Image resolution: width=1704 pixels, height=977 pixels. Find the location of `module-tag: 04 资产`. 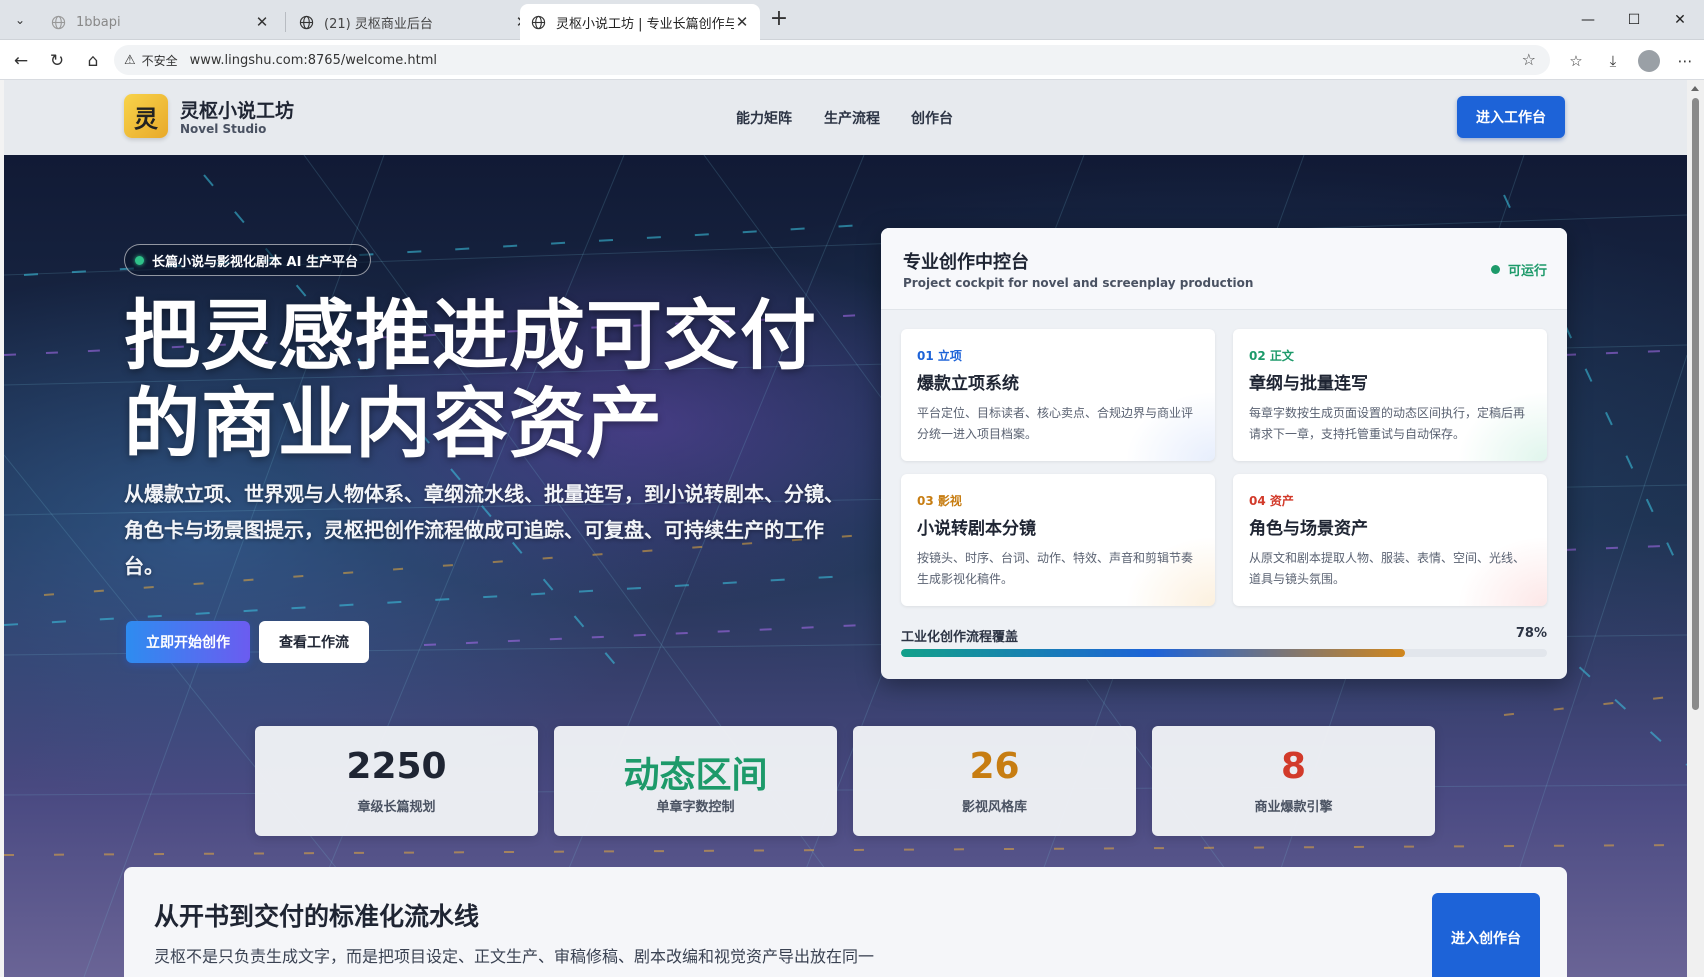

module-tag: 04 资产 is located at coordinates (1271, 501).